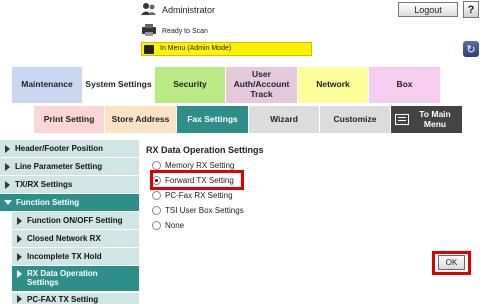 The height and width of the screenshot is (304, 500). I want to click on sidebar-item-label: Function Setting, so click(48, 202).